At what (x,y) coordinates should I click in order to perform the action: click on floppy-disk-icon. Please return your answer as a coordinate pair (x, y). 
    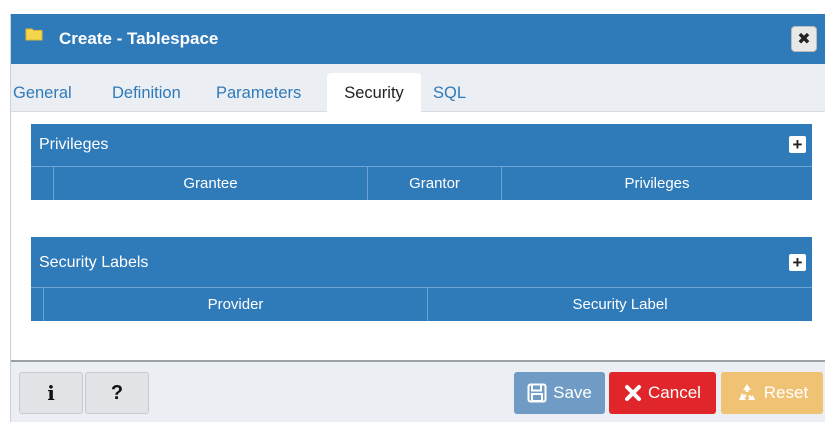
    Looking at the image, I should click on (537, 393).